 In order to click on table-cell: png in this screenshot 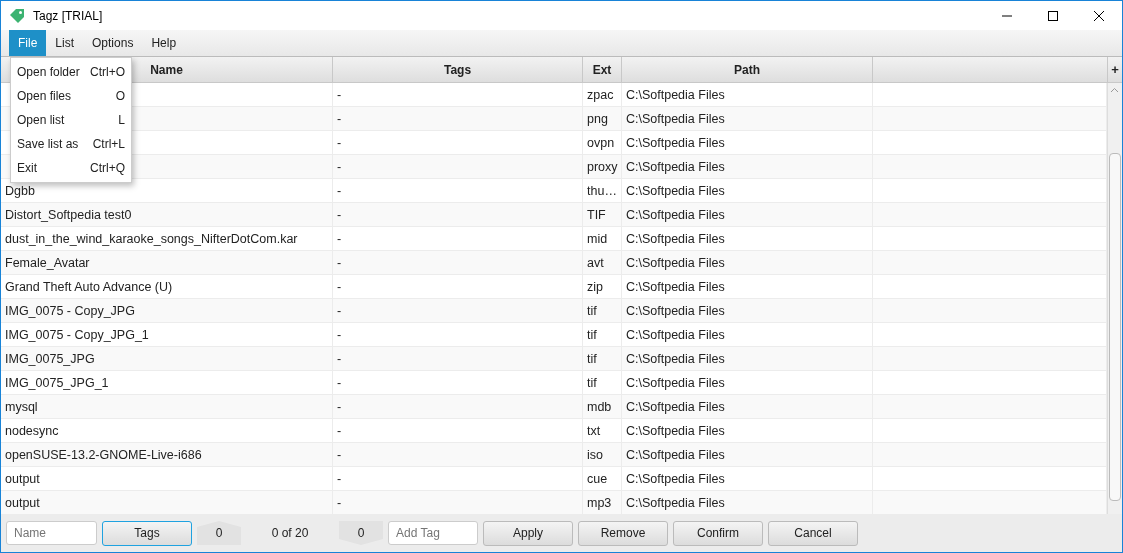, I will do `click(602, 118)`.